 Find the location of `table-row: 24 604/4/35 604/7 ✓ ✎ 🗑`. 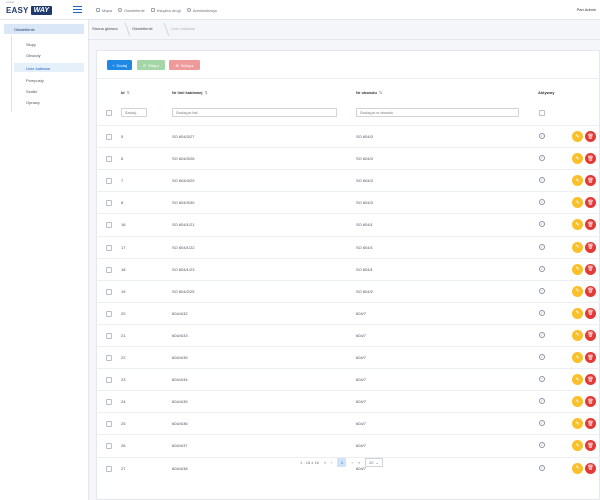

table-row: 24 604/4/35 604/7 ✓ ✎ 🗑 is located at coordinates (348, 401).